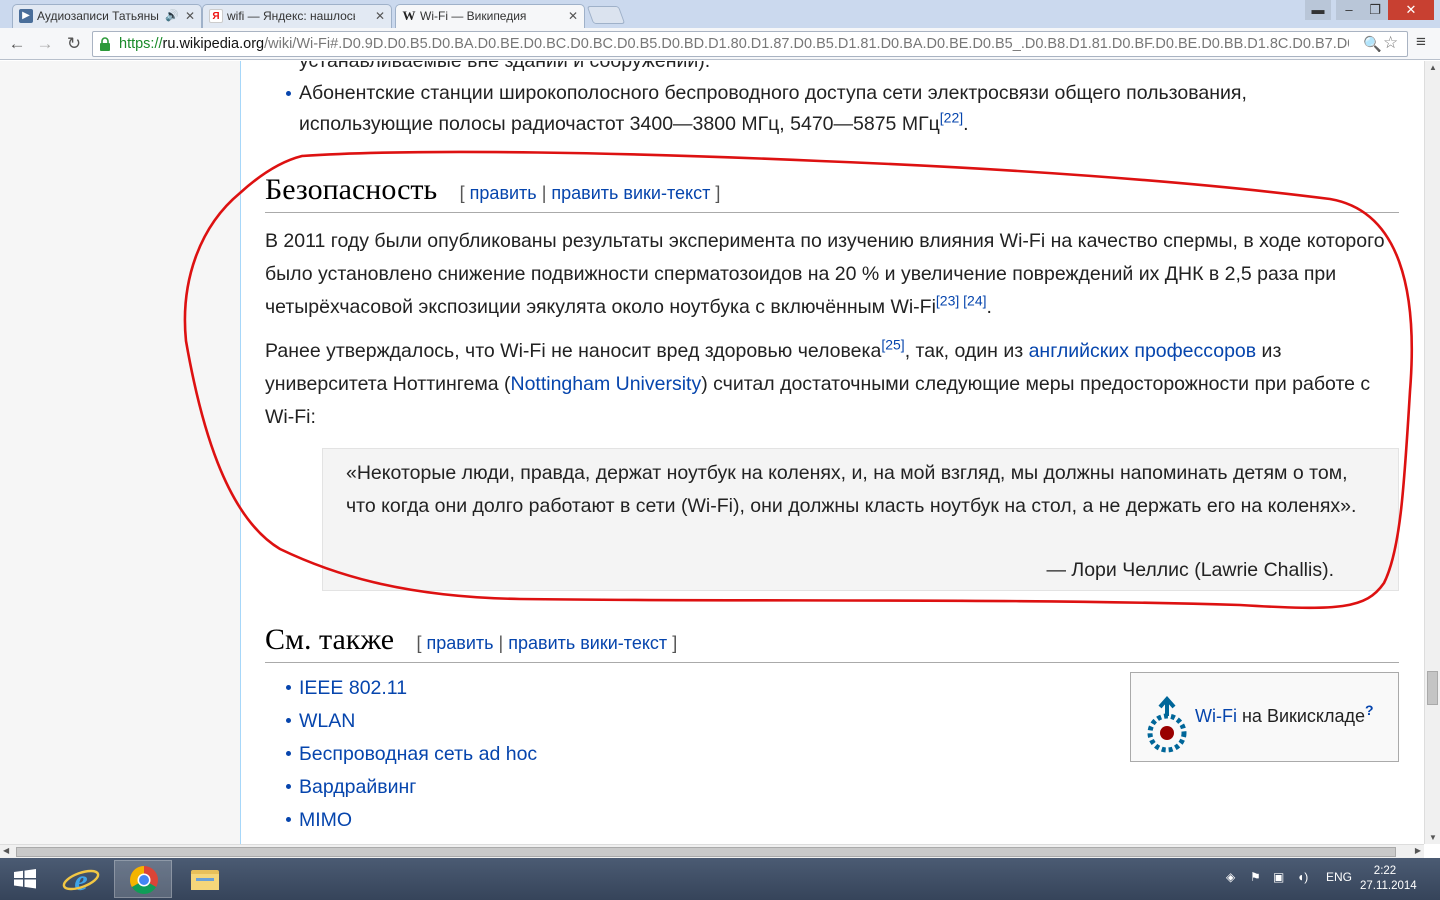 This screenshot has height=900, width=1440. I want to click on bookmark-star-icon: ☆, so click(1390, 43).